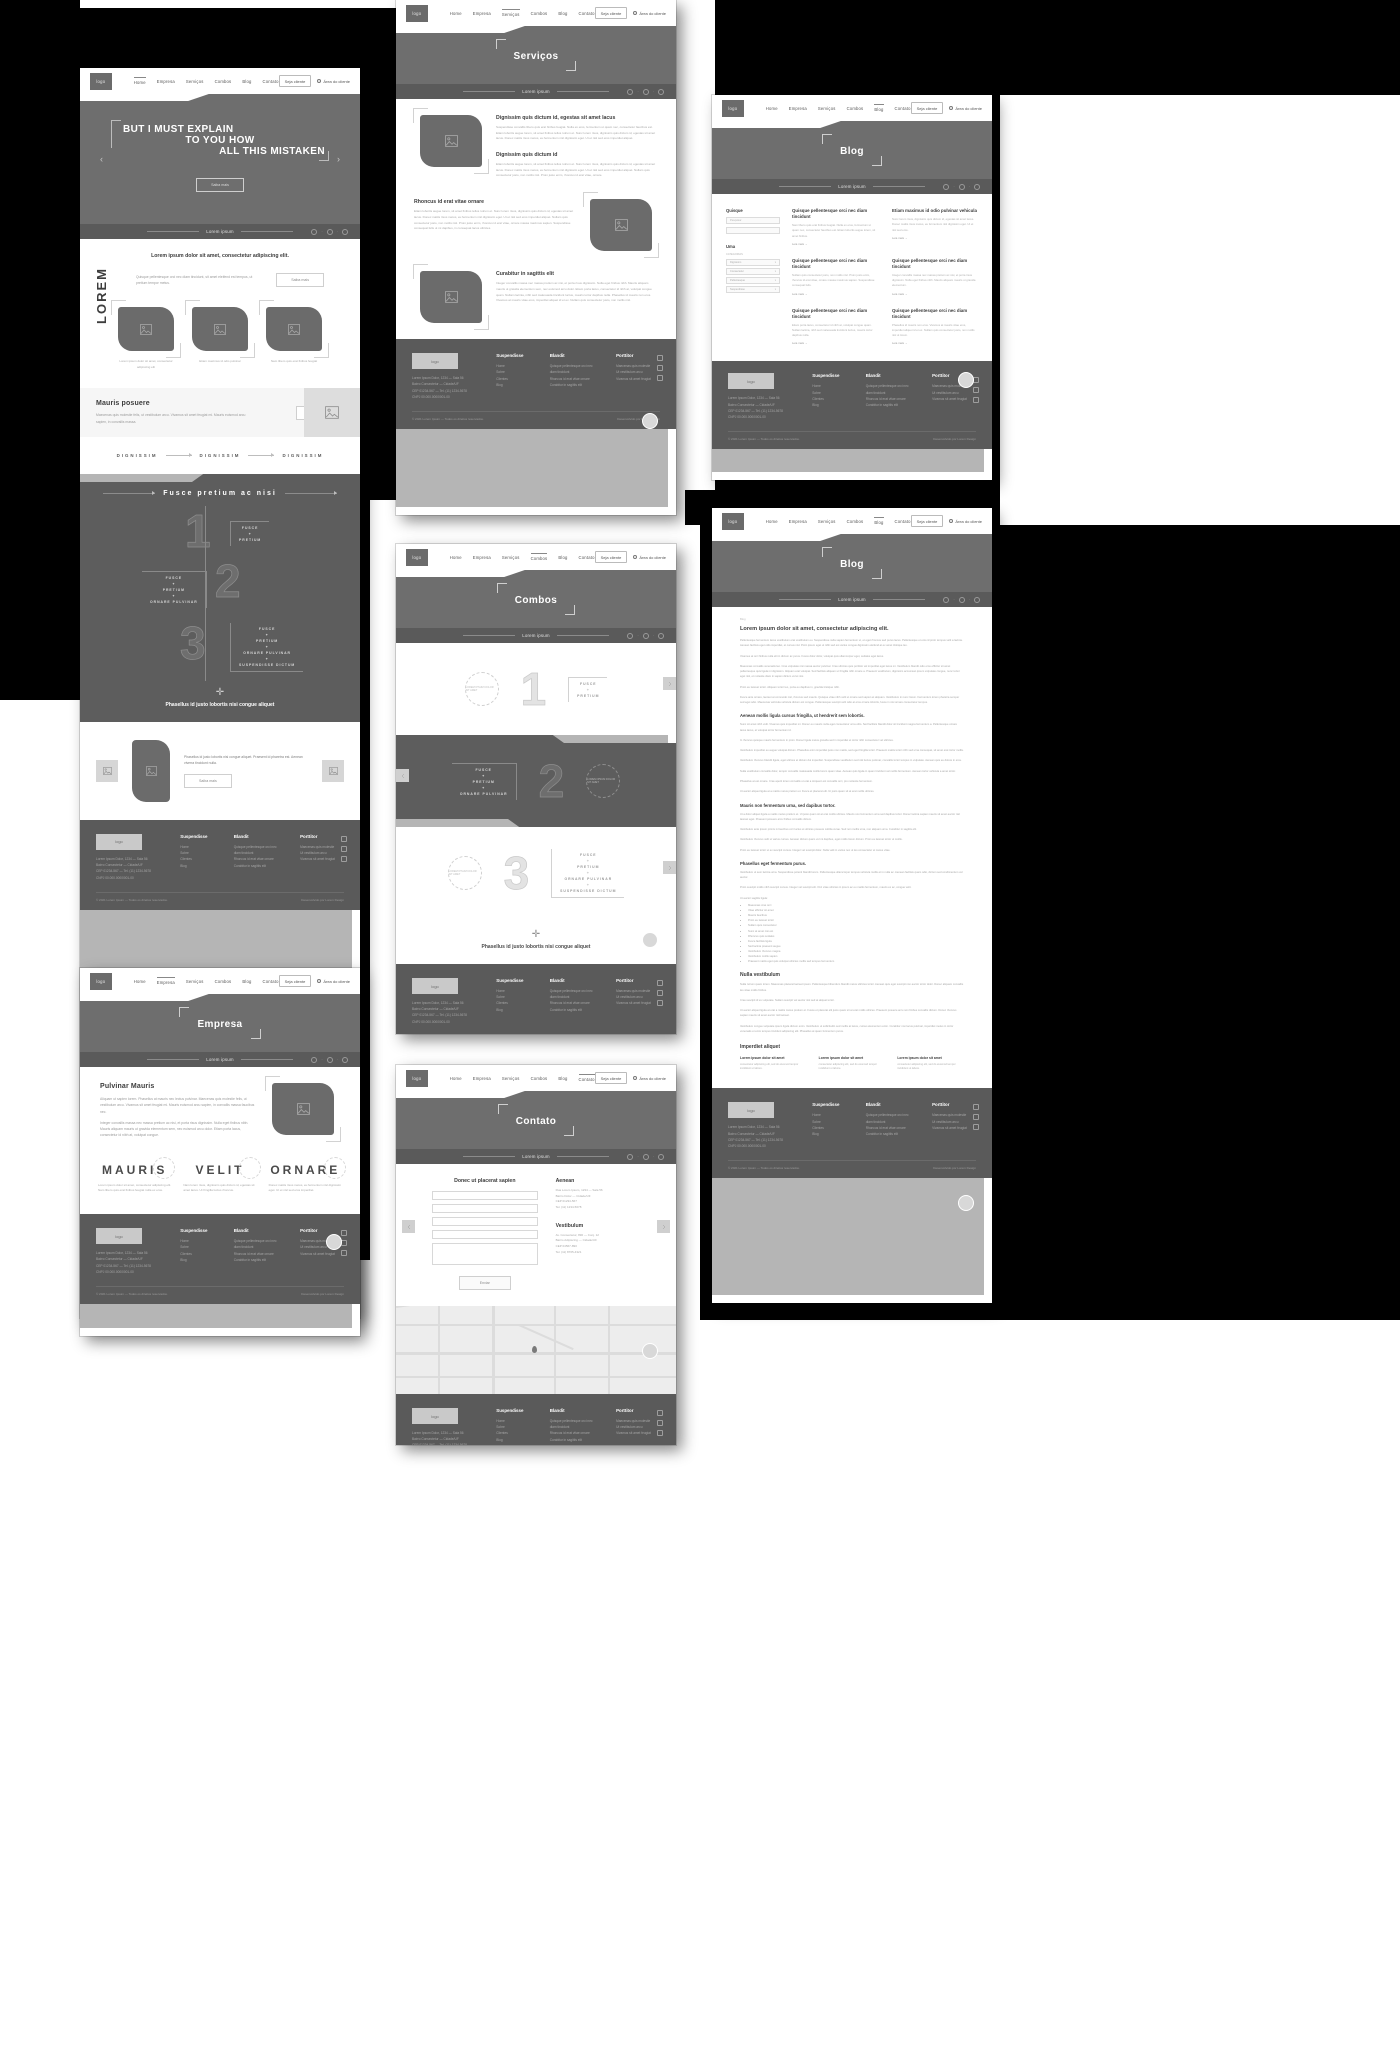 The height and width of the screenshot is (2060, 1400). What do you see at coordinates (485, 1208) in the screenshot?
I see `input-email` at bounding box center [485, 1208].